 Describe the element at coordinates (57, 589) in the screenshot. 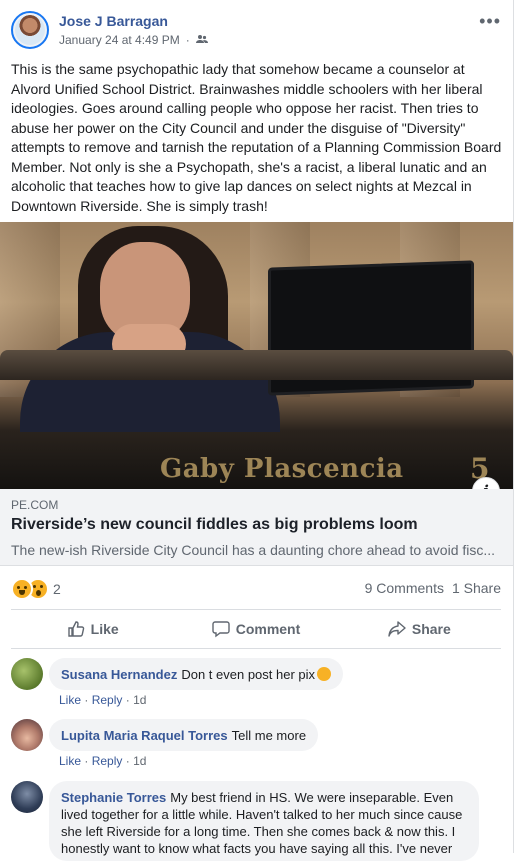

I see `reaction-count: 2` at that location.